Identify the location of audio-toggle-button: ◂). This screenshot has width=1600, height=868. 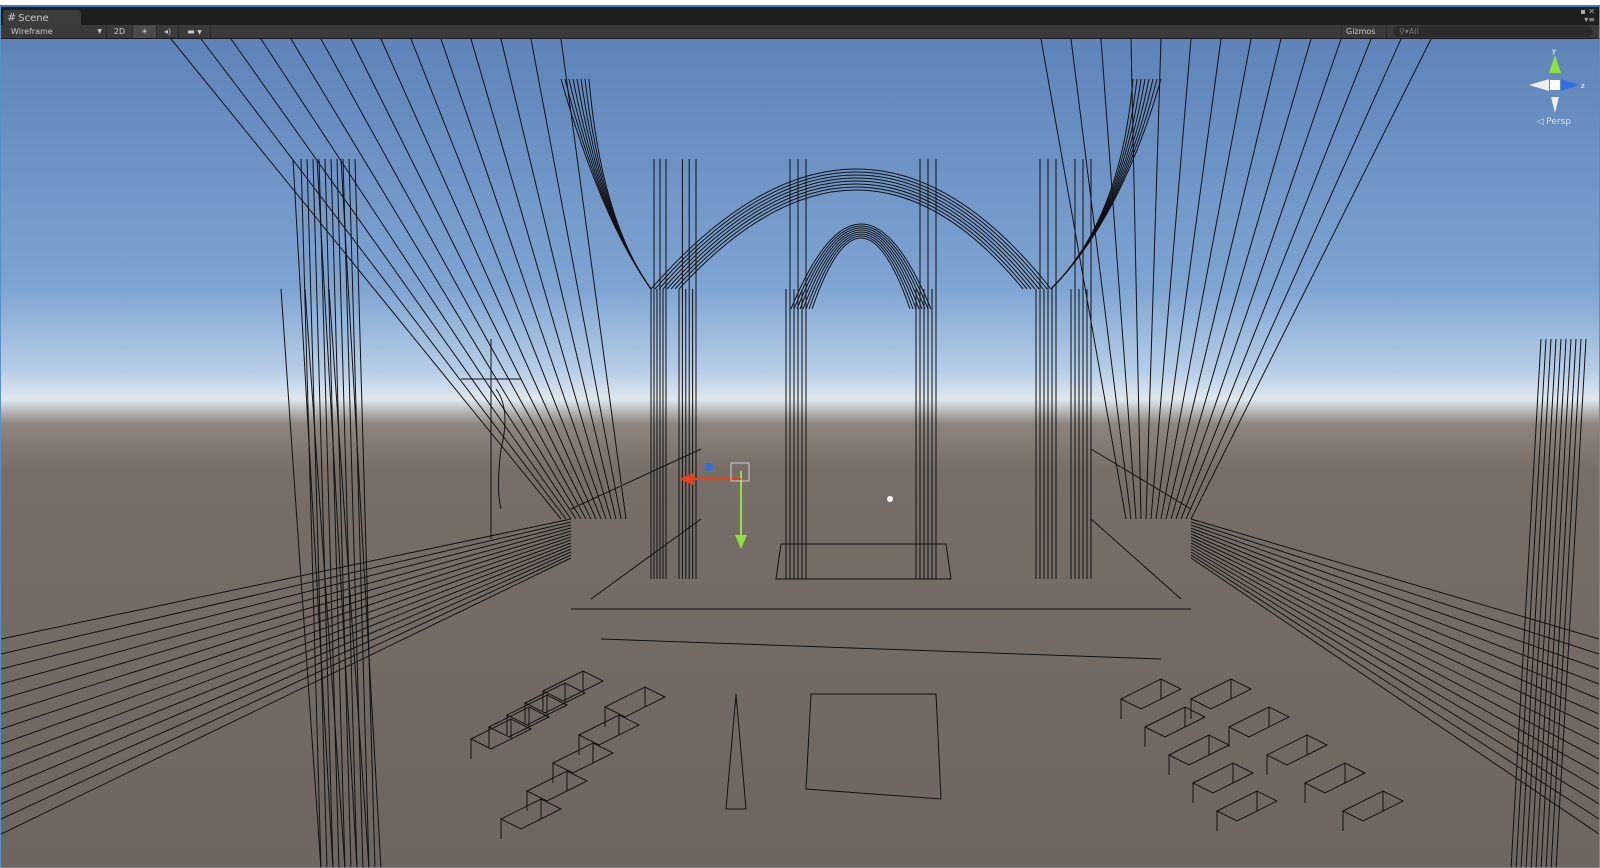
(168, 31).